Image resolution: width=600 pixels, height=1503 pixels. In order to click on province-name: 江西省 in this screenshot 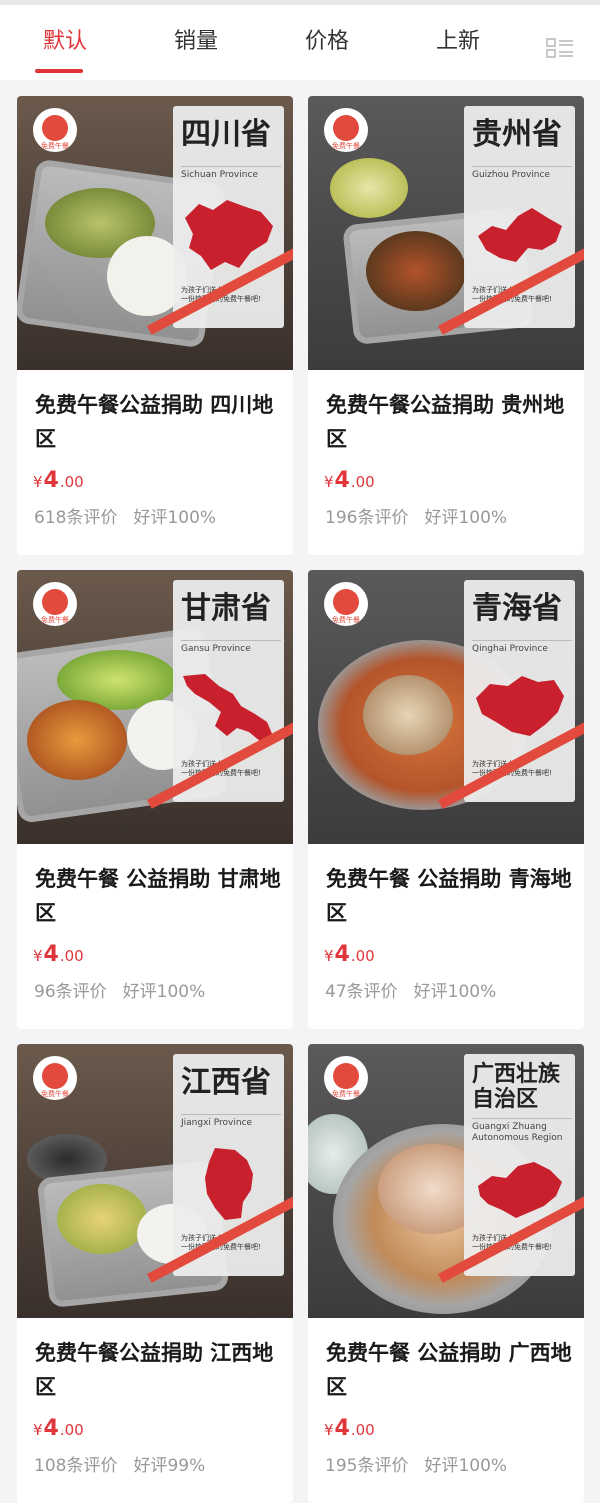, I will do `click(226, 1082)`.